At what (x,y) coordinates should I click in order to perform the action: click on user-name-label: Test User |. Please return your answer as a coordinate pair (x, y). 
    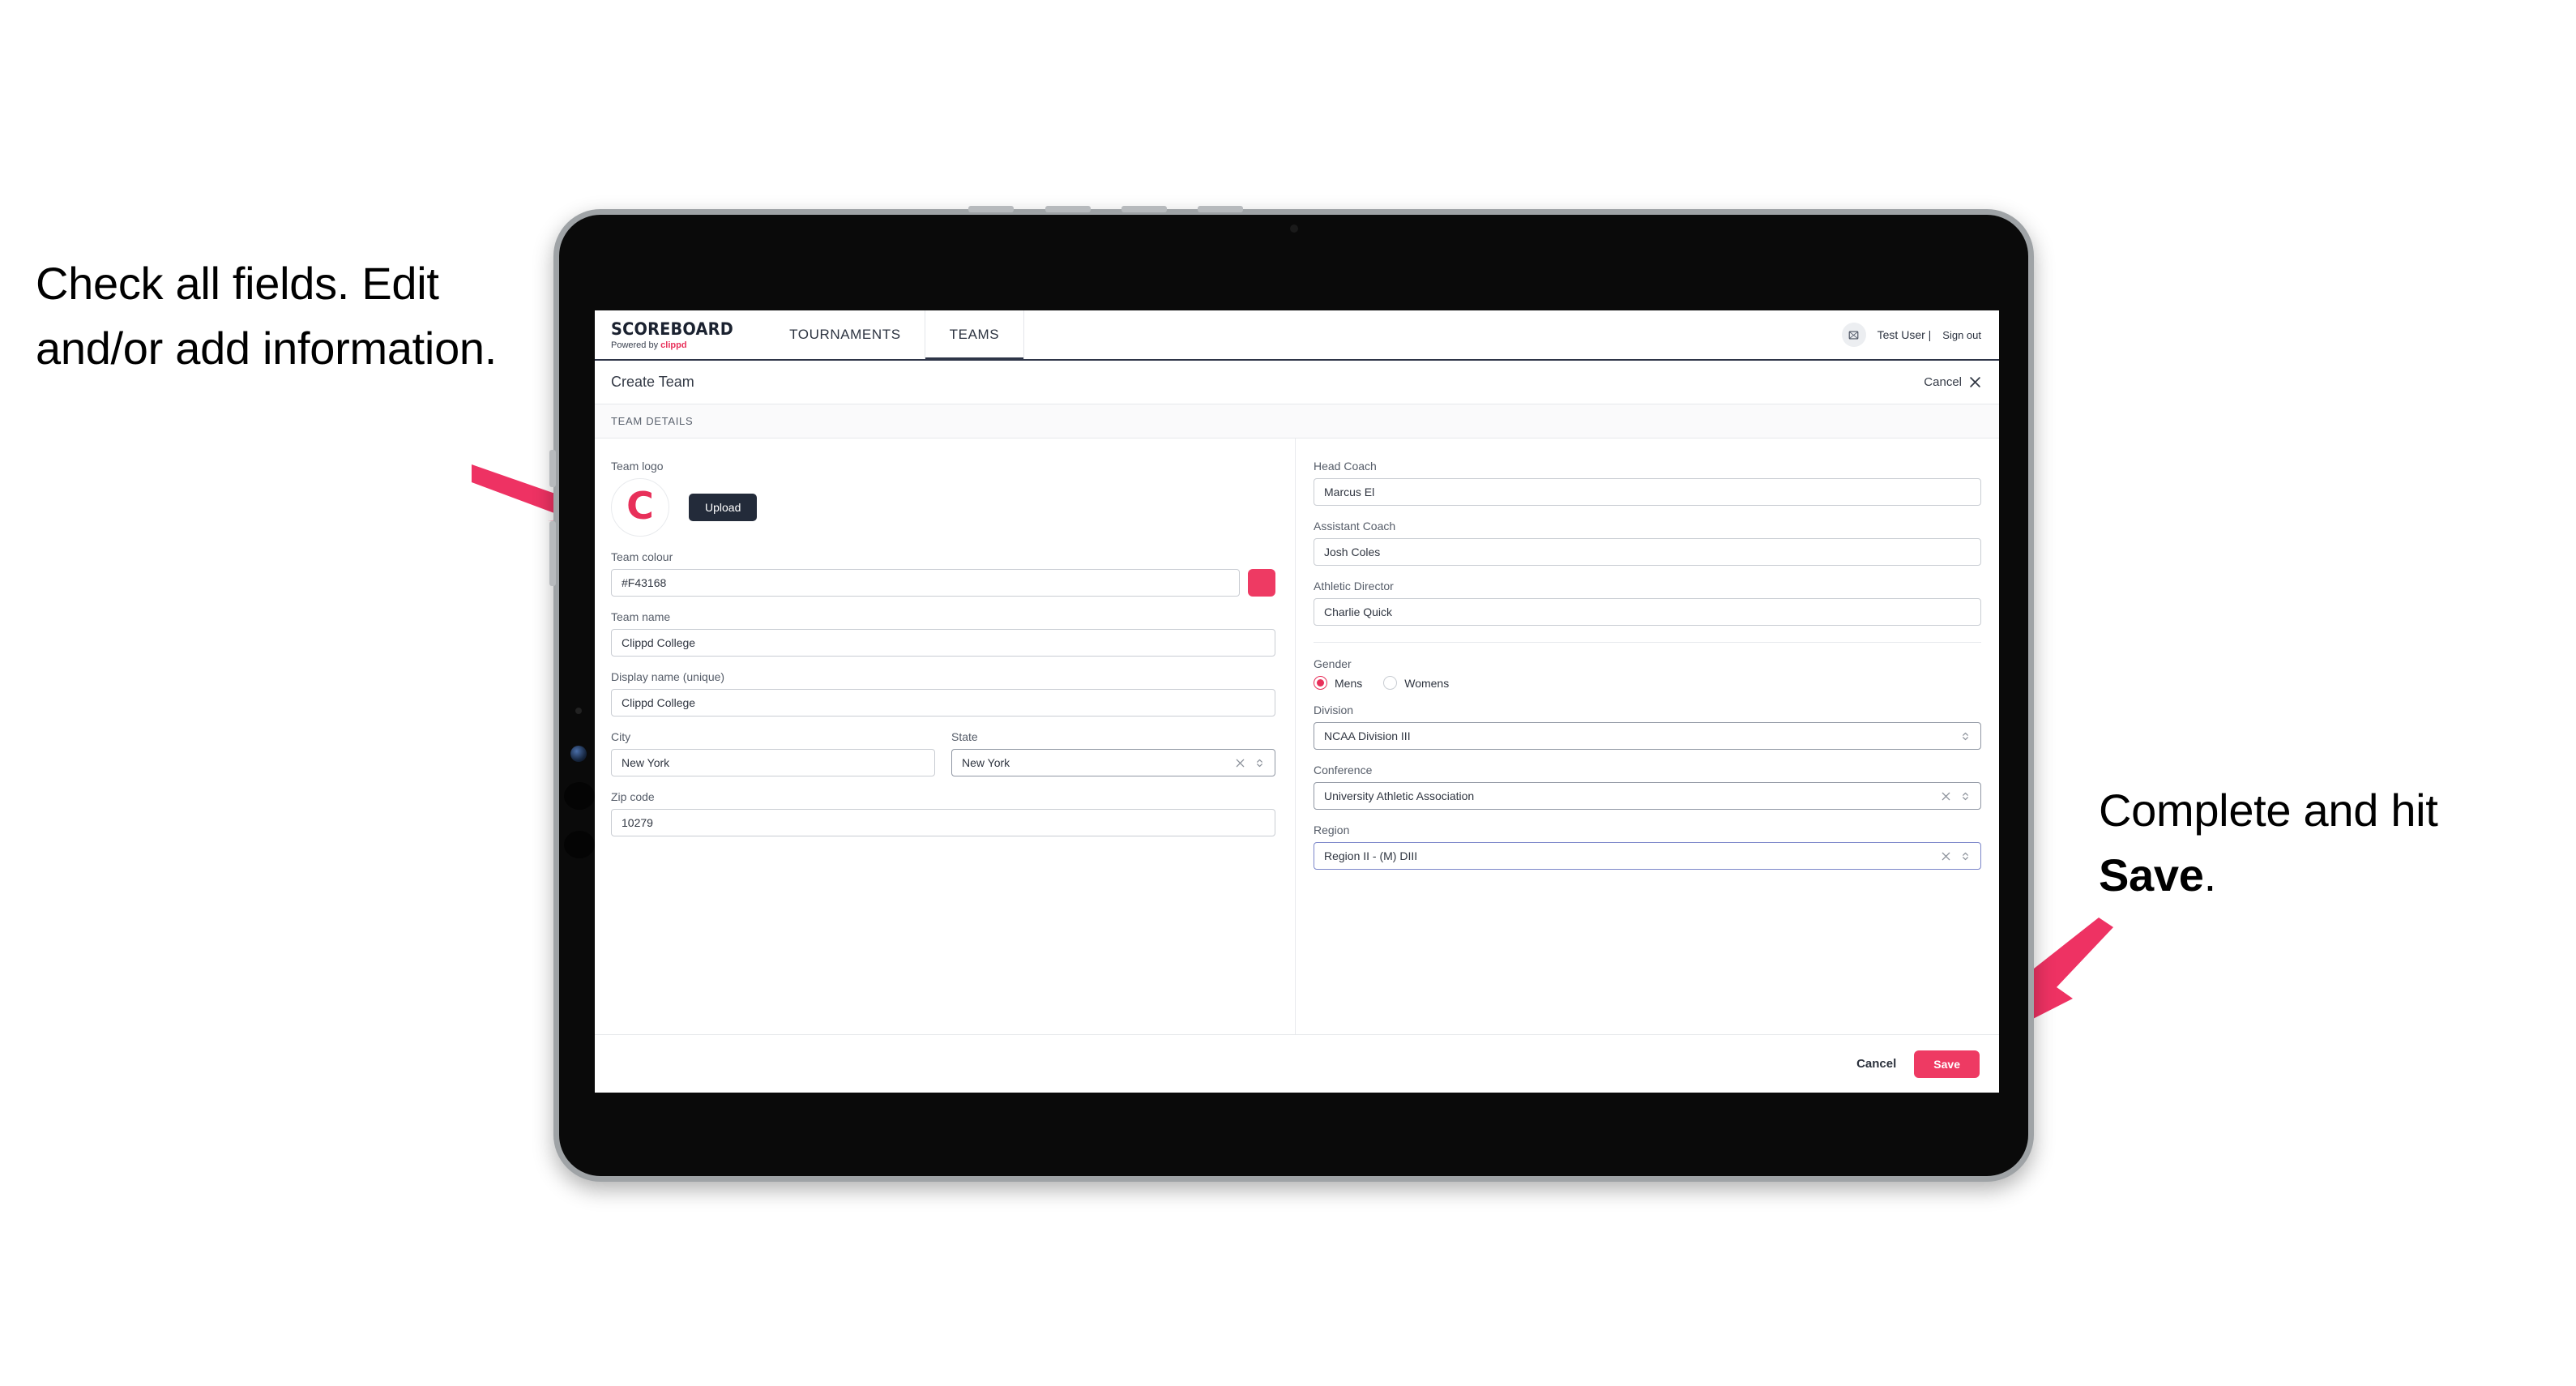
    Looking at the image, I should click on (1904, 334).